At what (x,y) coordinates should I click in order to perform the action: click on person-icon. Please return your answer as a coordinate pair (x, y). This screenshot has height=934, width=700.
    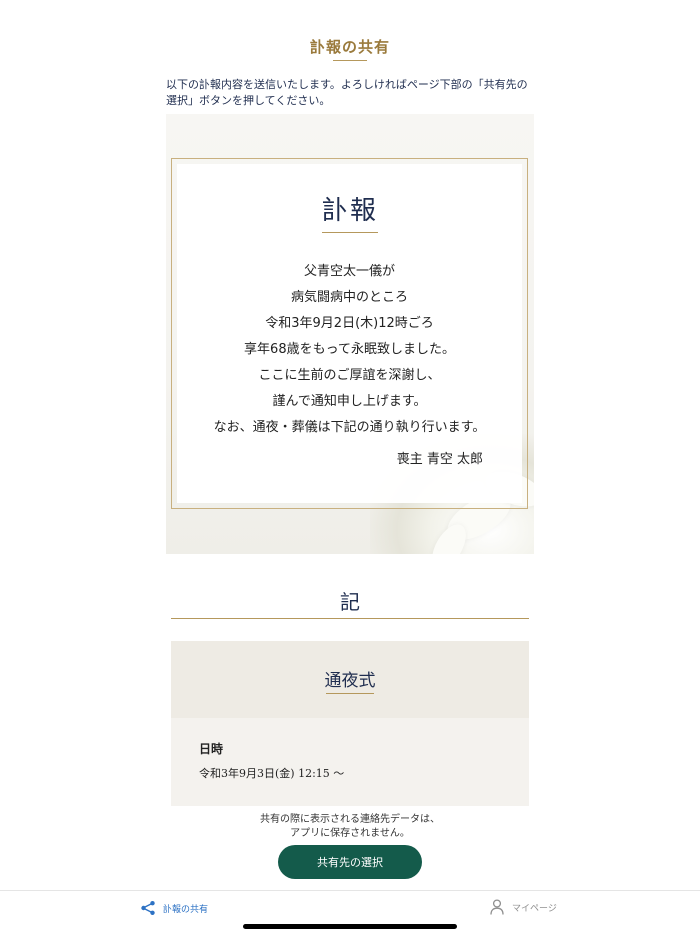
    Looking at the image, I should click on (497, 907).